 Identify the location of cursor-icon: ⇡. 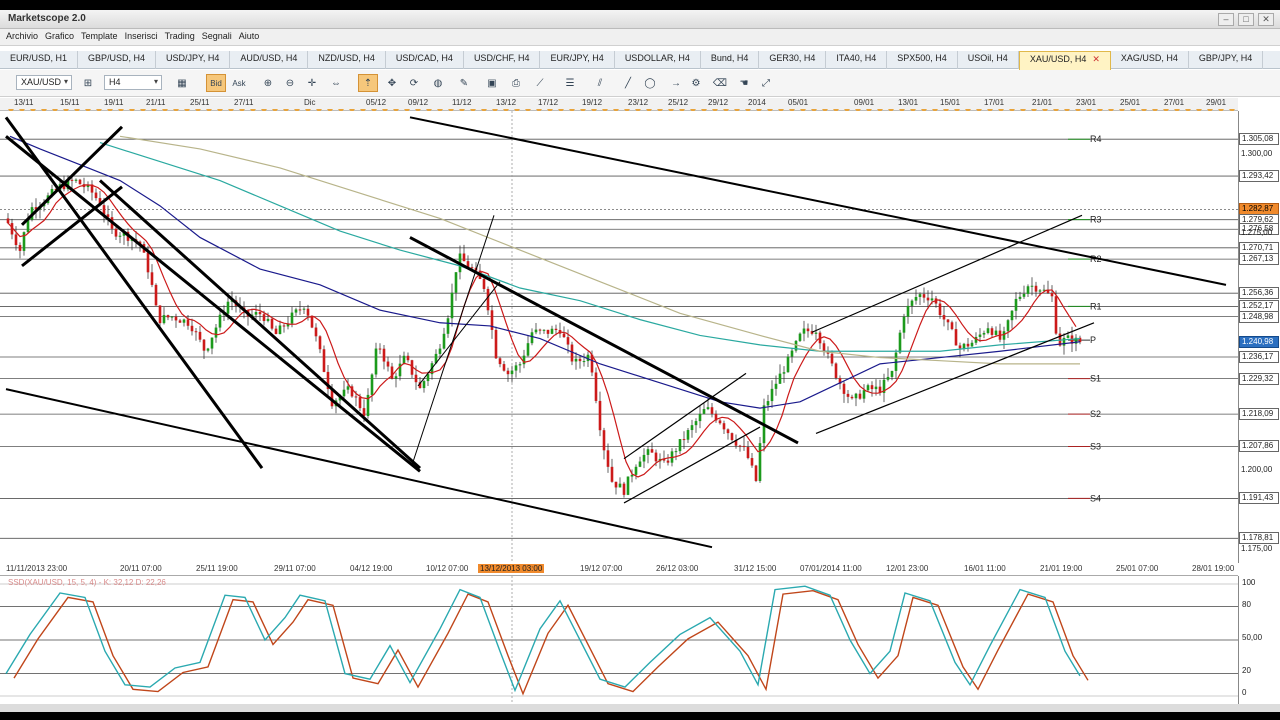
(368, 83).